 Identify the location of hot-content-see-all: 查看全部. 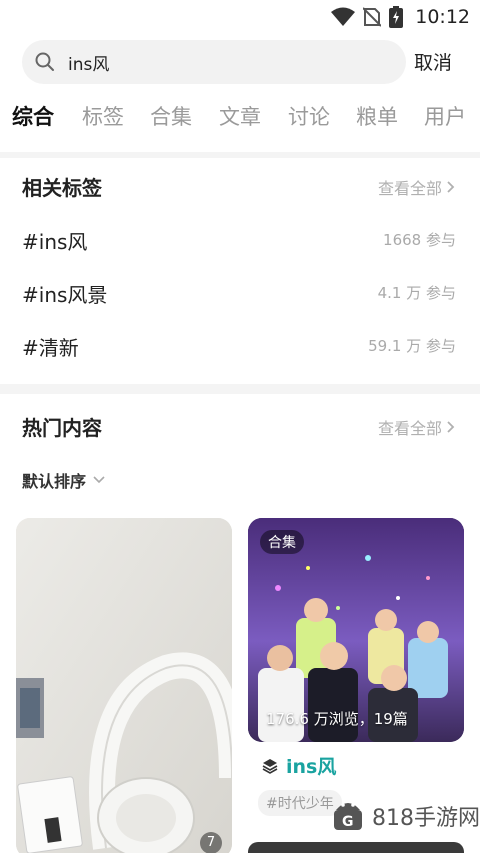
(417, 427).